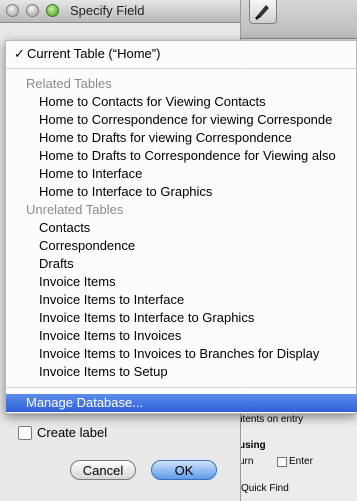 The height and width of the screenshot is (501, 357). I want to click on using-label: using, so click(252, 445).